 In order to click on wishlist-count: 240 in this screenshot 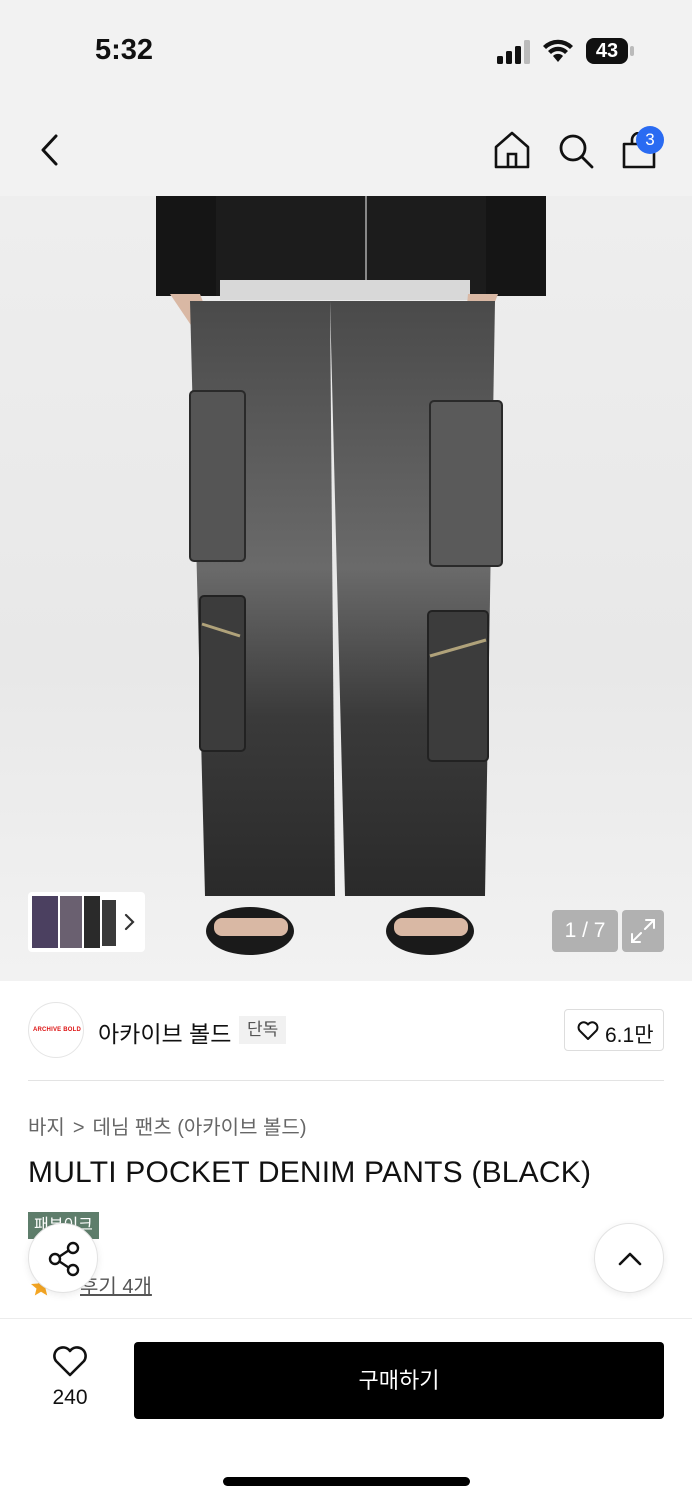, I will do `click(70, 1397)`.